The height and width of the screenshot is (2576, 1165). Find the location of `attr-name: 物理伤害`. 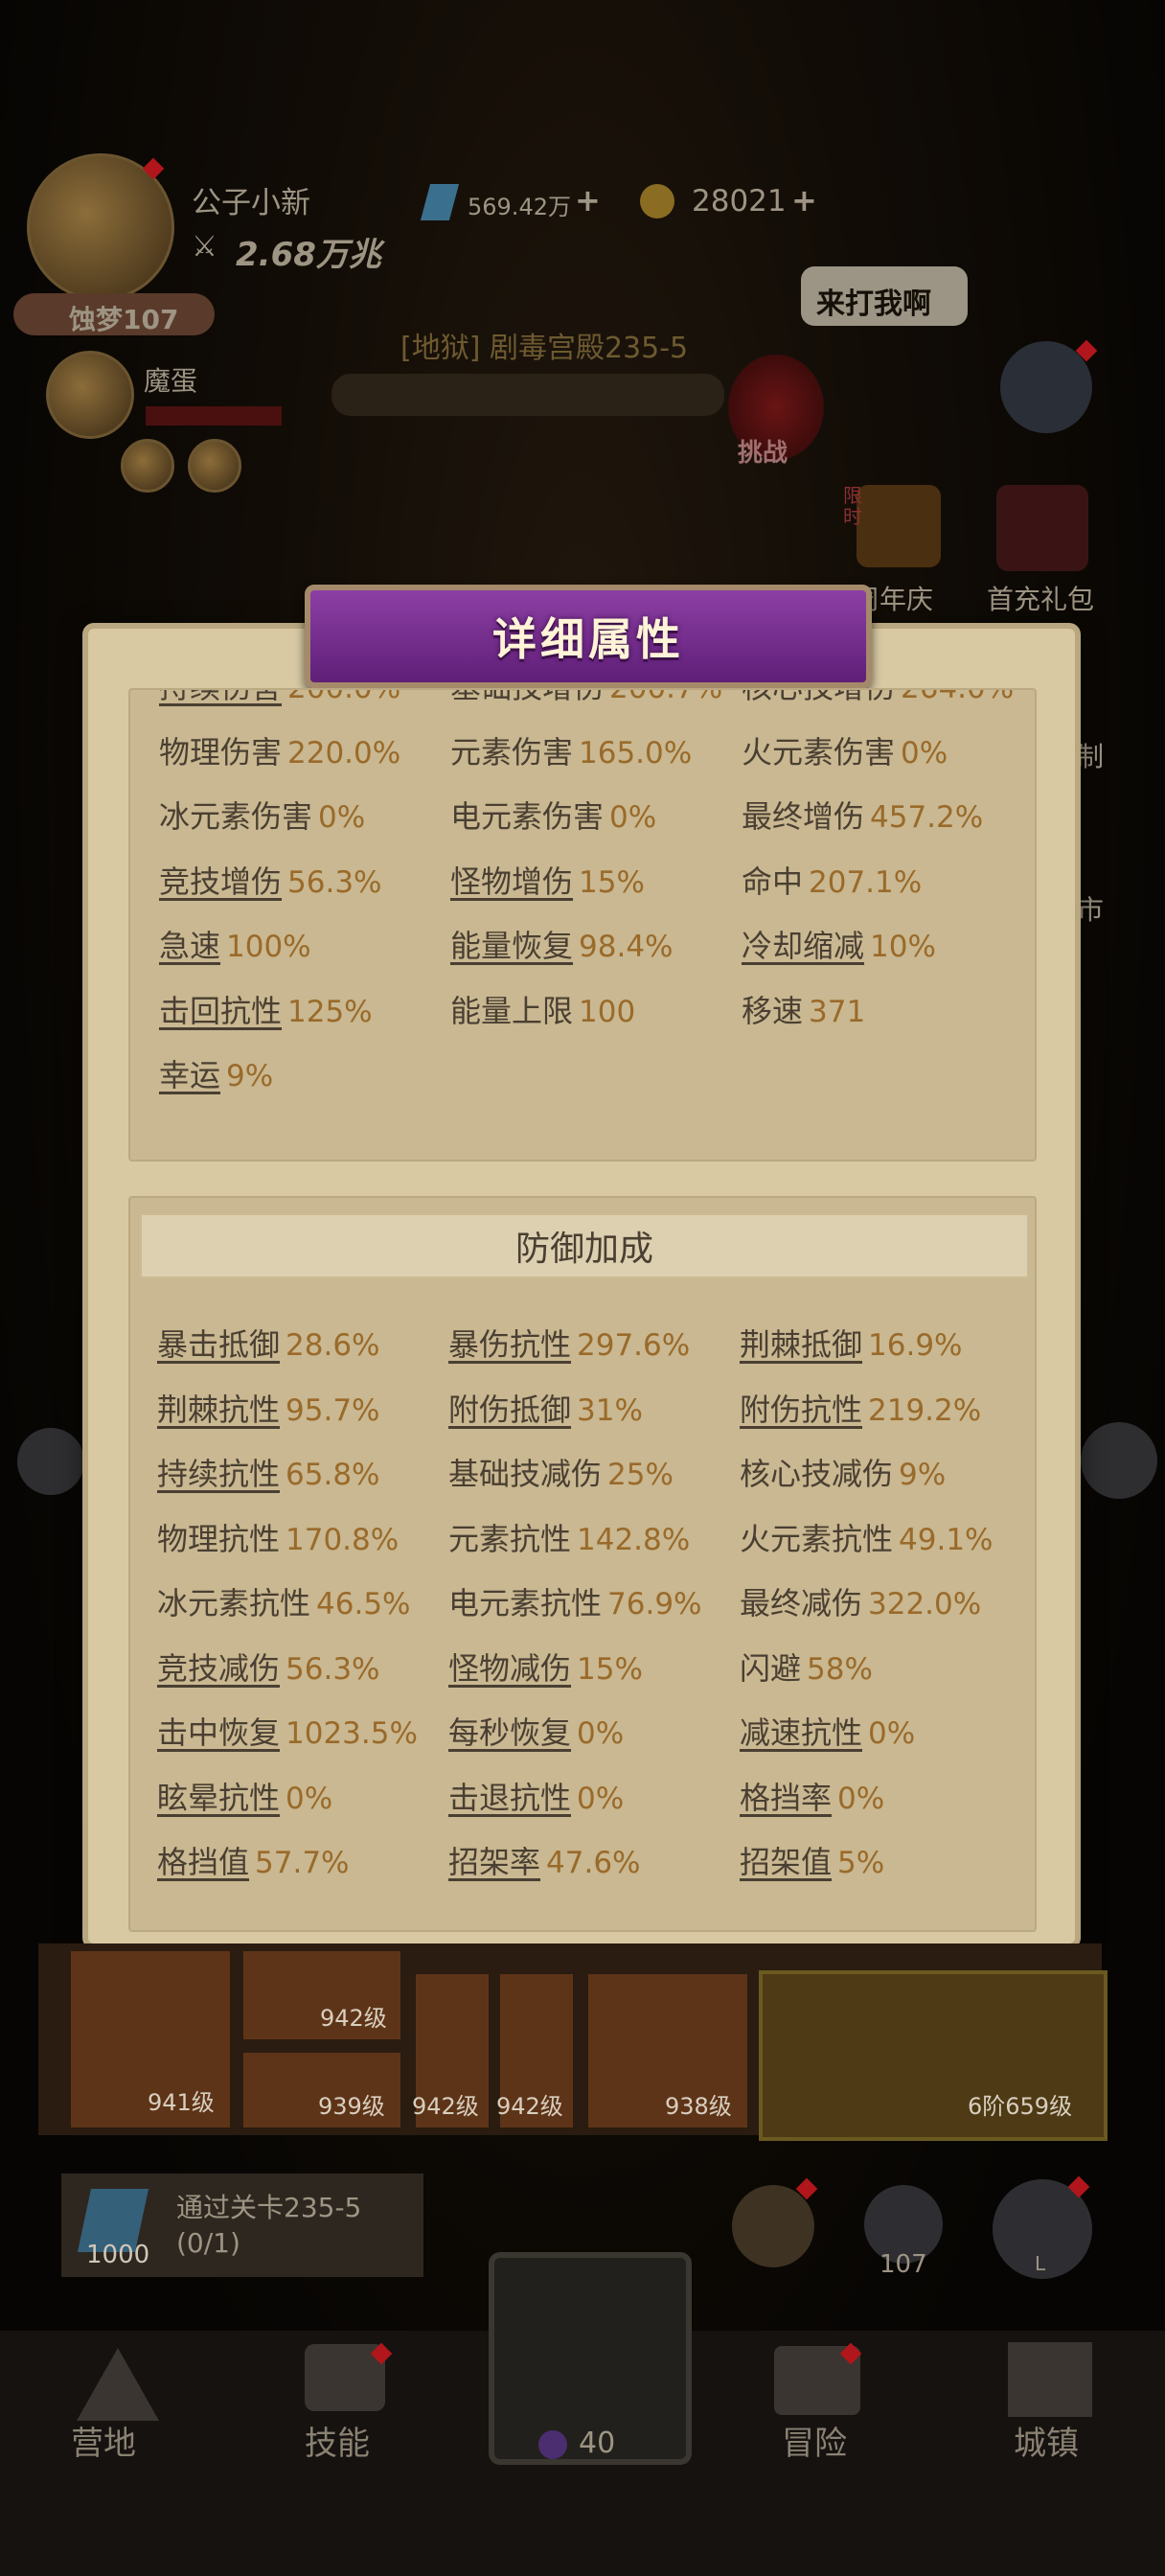

attr-name: 物理伤害 is located at coordinates (221, 751).